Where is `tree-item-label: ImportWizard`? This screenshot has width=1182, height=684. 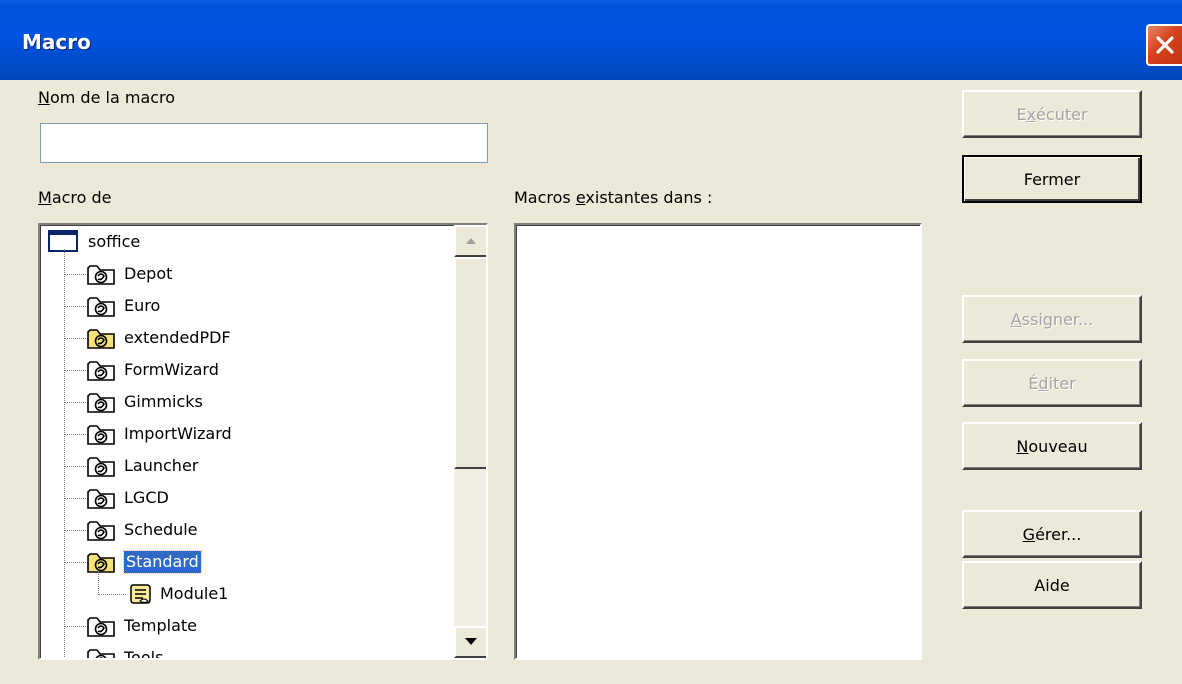 tree-item-label: ImportWizard is located at coordinates (178, 433).